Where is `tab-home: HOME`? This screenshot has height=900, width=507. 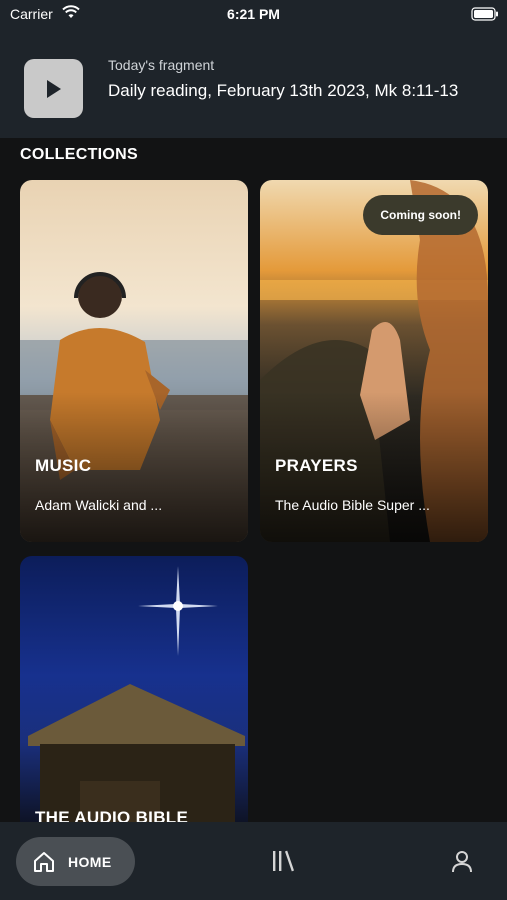
tab-home: HOME is located at coordinates (75, 861).